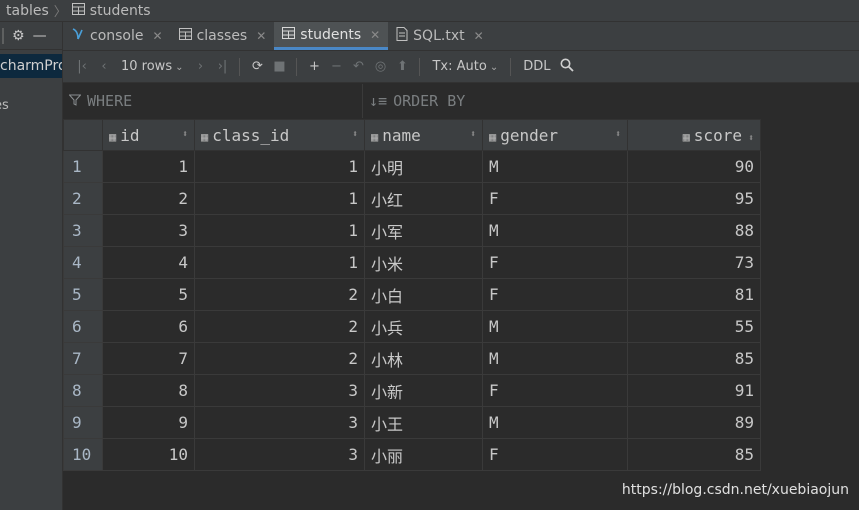 The image size is (859, 510). Describe the element at coordinates (104, 66) in the screenshot. I see `previous-page-icon: ‹` at that location.